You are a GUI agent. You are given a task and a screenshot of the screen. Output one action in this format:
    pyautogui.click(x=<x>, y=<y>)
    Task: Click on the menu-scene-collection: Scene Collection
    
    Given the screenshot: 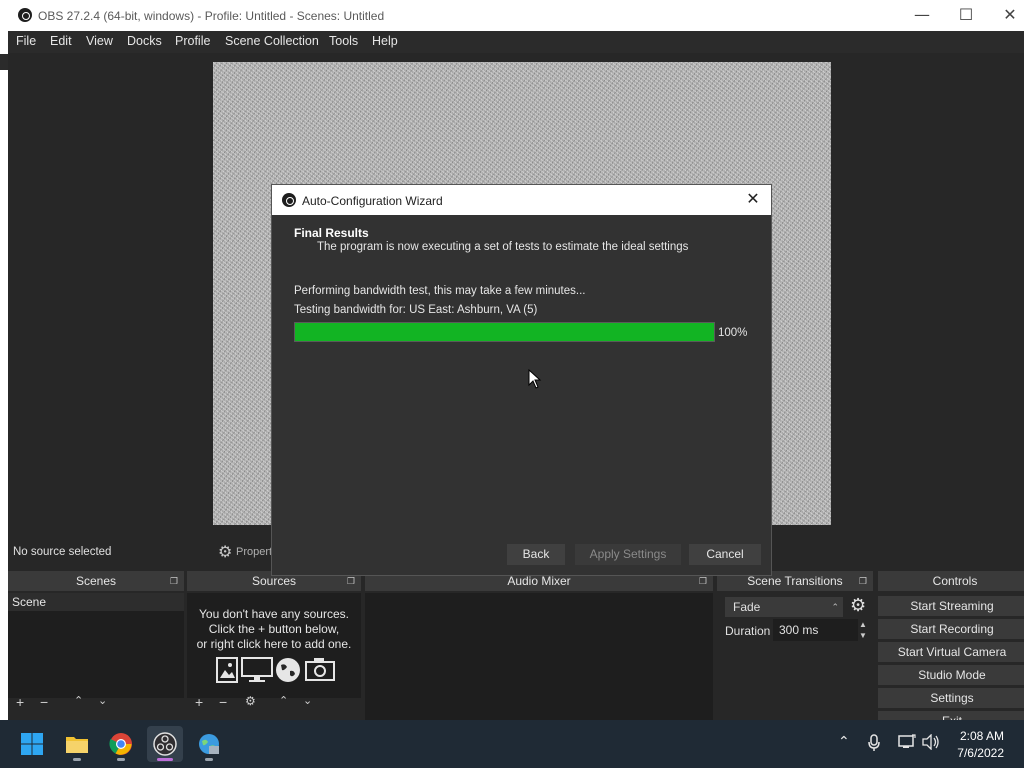 What is the action you would take?
    pyautogui.click(x=272, y=41)
    